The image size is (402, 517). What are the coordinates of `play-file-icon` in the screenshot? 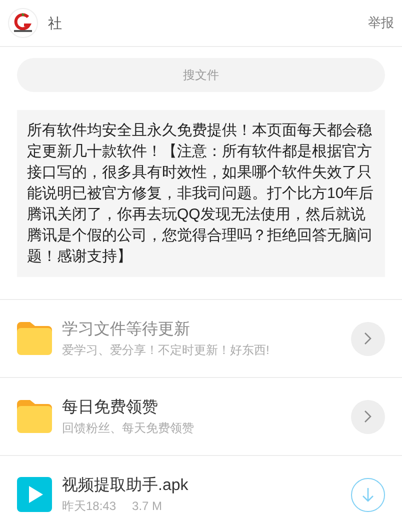 It's located at (34, 494).